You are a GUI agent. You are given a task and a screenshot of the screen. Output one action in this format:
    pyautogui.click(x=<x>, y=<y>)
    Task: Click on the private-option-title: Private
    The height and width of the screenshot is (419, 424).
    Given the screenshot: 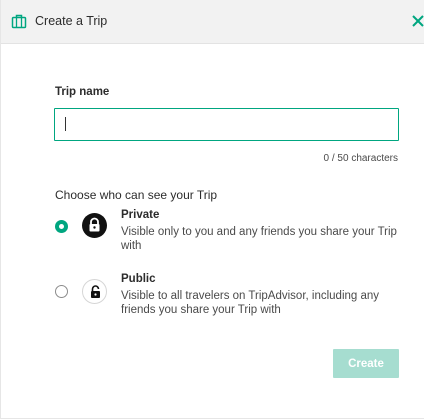 What is the action you would take?
    pyautogui.click(x=140, y=215)
    